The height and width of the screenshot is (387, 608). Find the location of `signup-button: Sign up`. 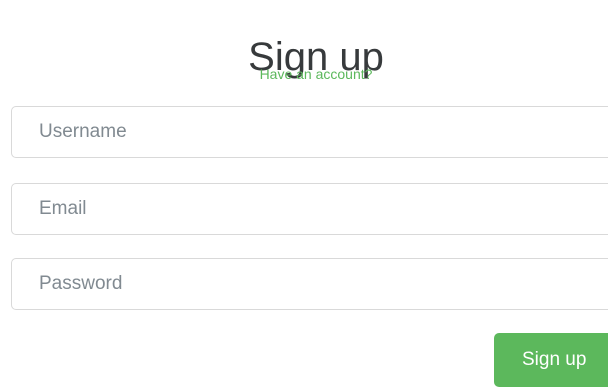

signup-button: Sign up is located at coordinates (551, 360).